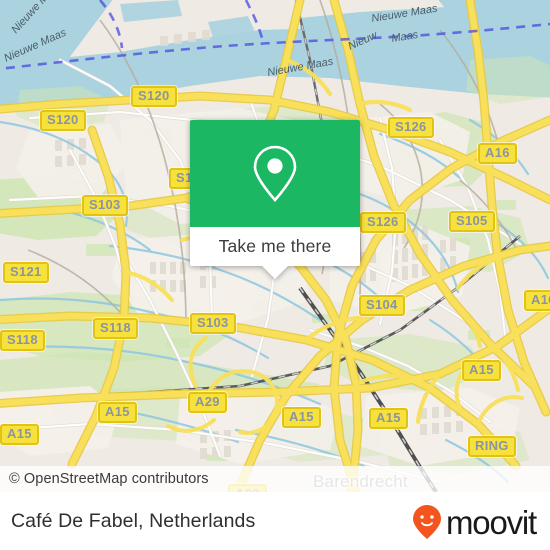 The image size is (550, 550). I want to click on moovit-wordmark: moovit, so click(491, 522).